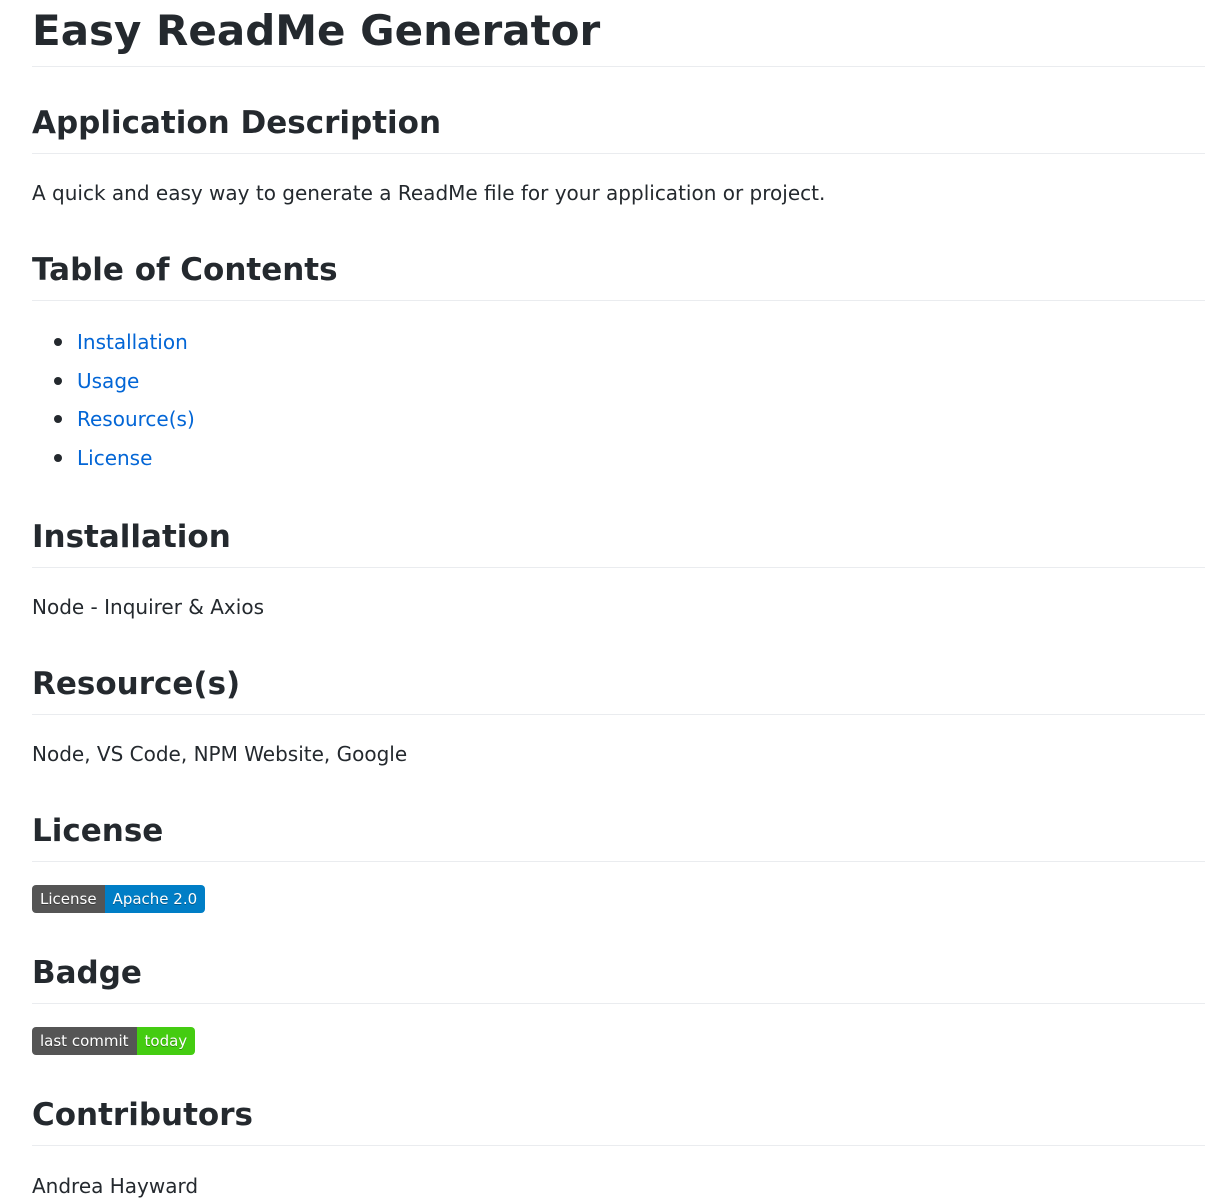 This screenshot has width=1225, height=1200. Describe the element at coordinates (618, 542) in the screenshot. I see `installation-heading: Installation` at that location.